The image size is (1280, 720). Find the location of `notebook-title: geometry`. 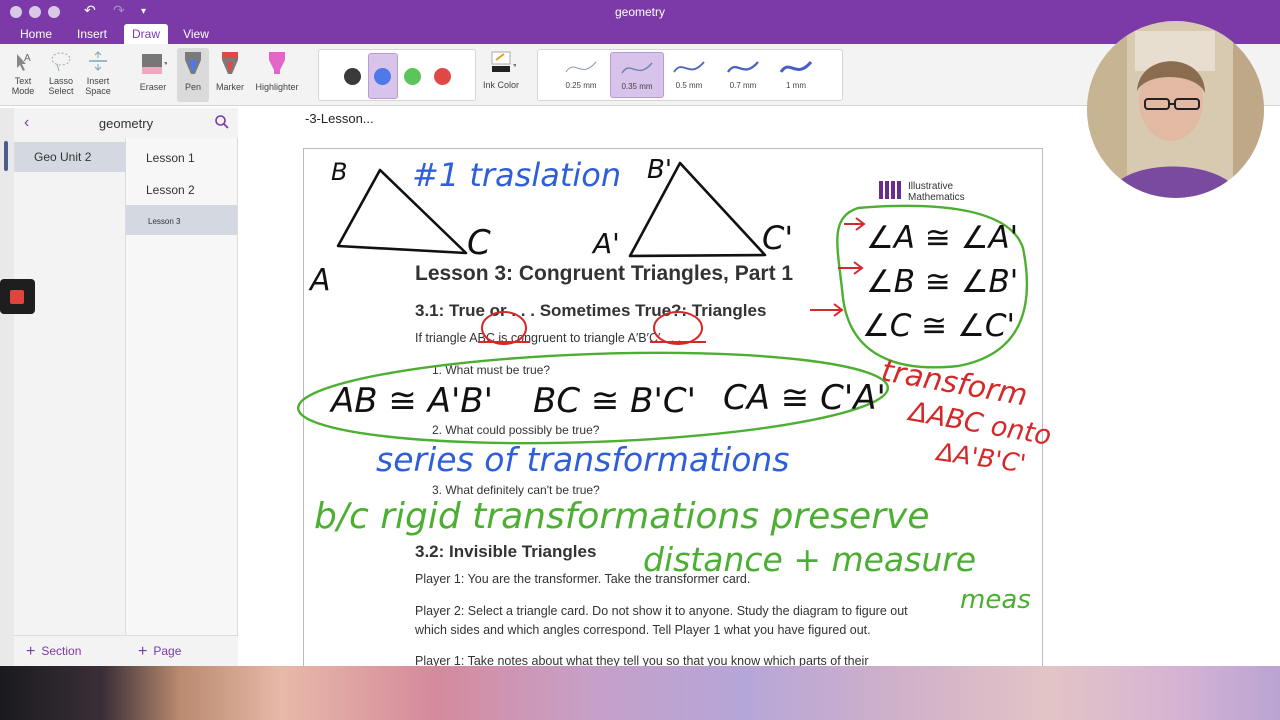

notebook-title: geometry is located at coordinates (126, 123).